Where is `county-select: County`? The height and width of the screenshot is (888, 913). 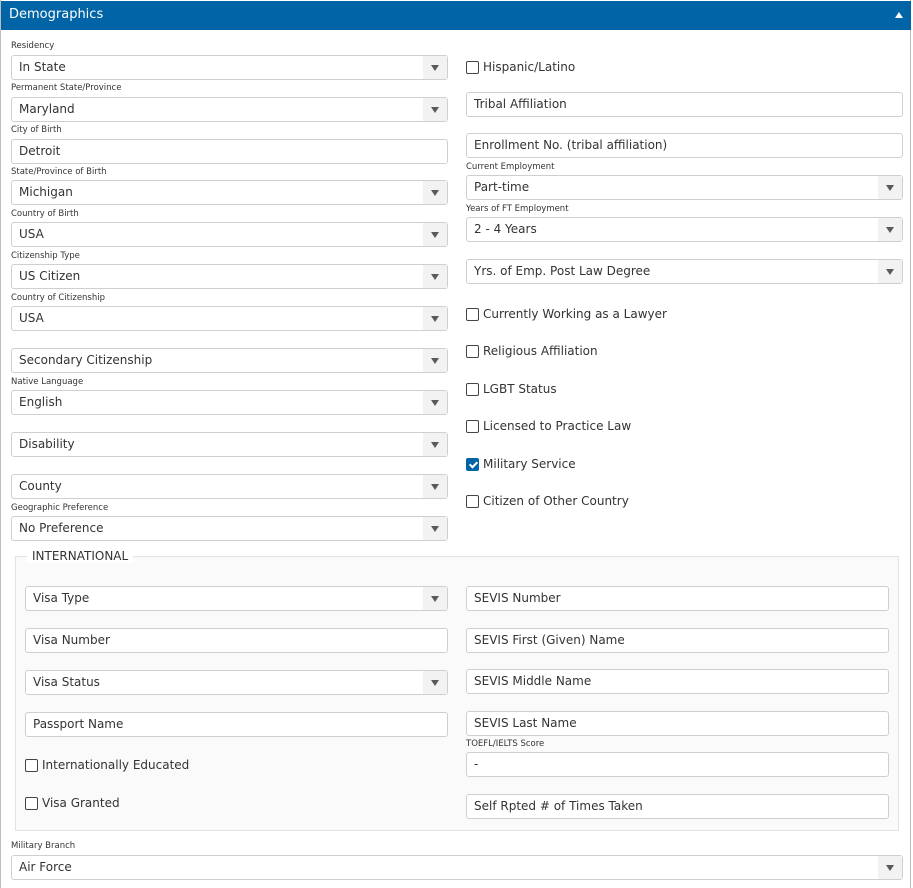
county-select: County is located at coordinates (229, 486).